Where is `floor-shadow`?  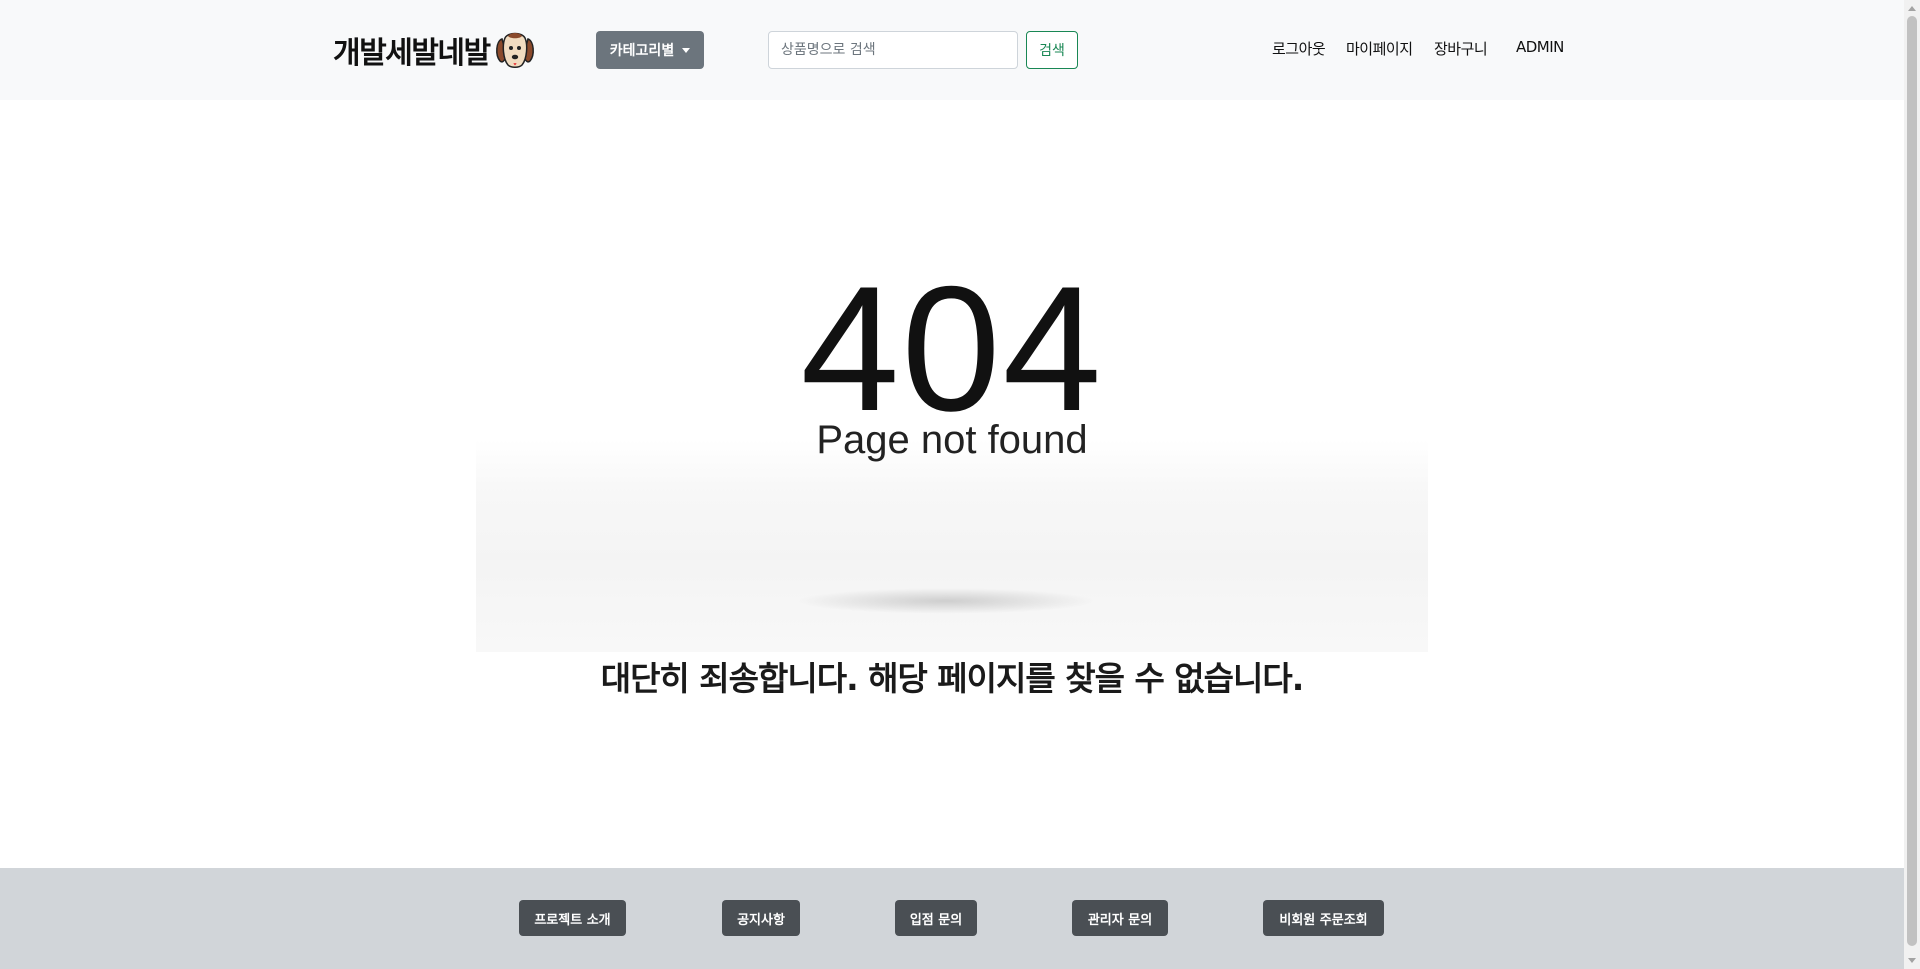
floor-shadow is located at coordinates (946, 601).